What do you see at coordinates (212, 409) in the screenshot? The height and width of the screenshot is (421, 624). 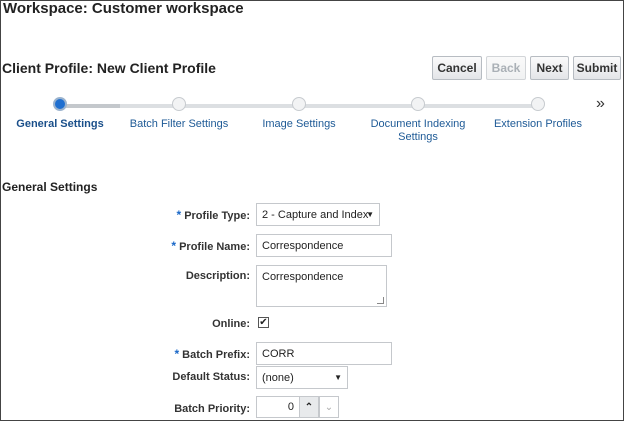 I see `batch-priority-label: Batch Priority:` at bounding box center [212, 409].